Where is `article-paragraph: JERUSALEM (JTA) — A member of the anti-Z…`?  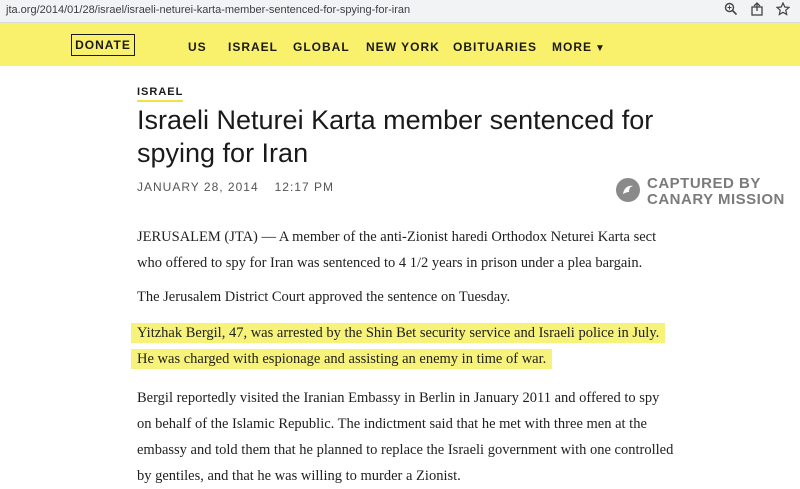 article-paragraph: JERUSALEM (JTA) — A member of the anti-Z… is located at coordinates (397, 250).